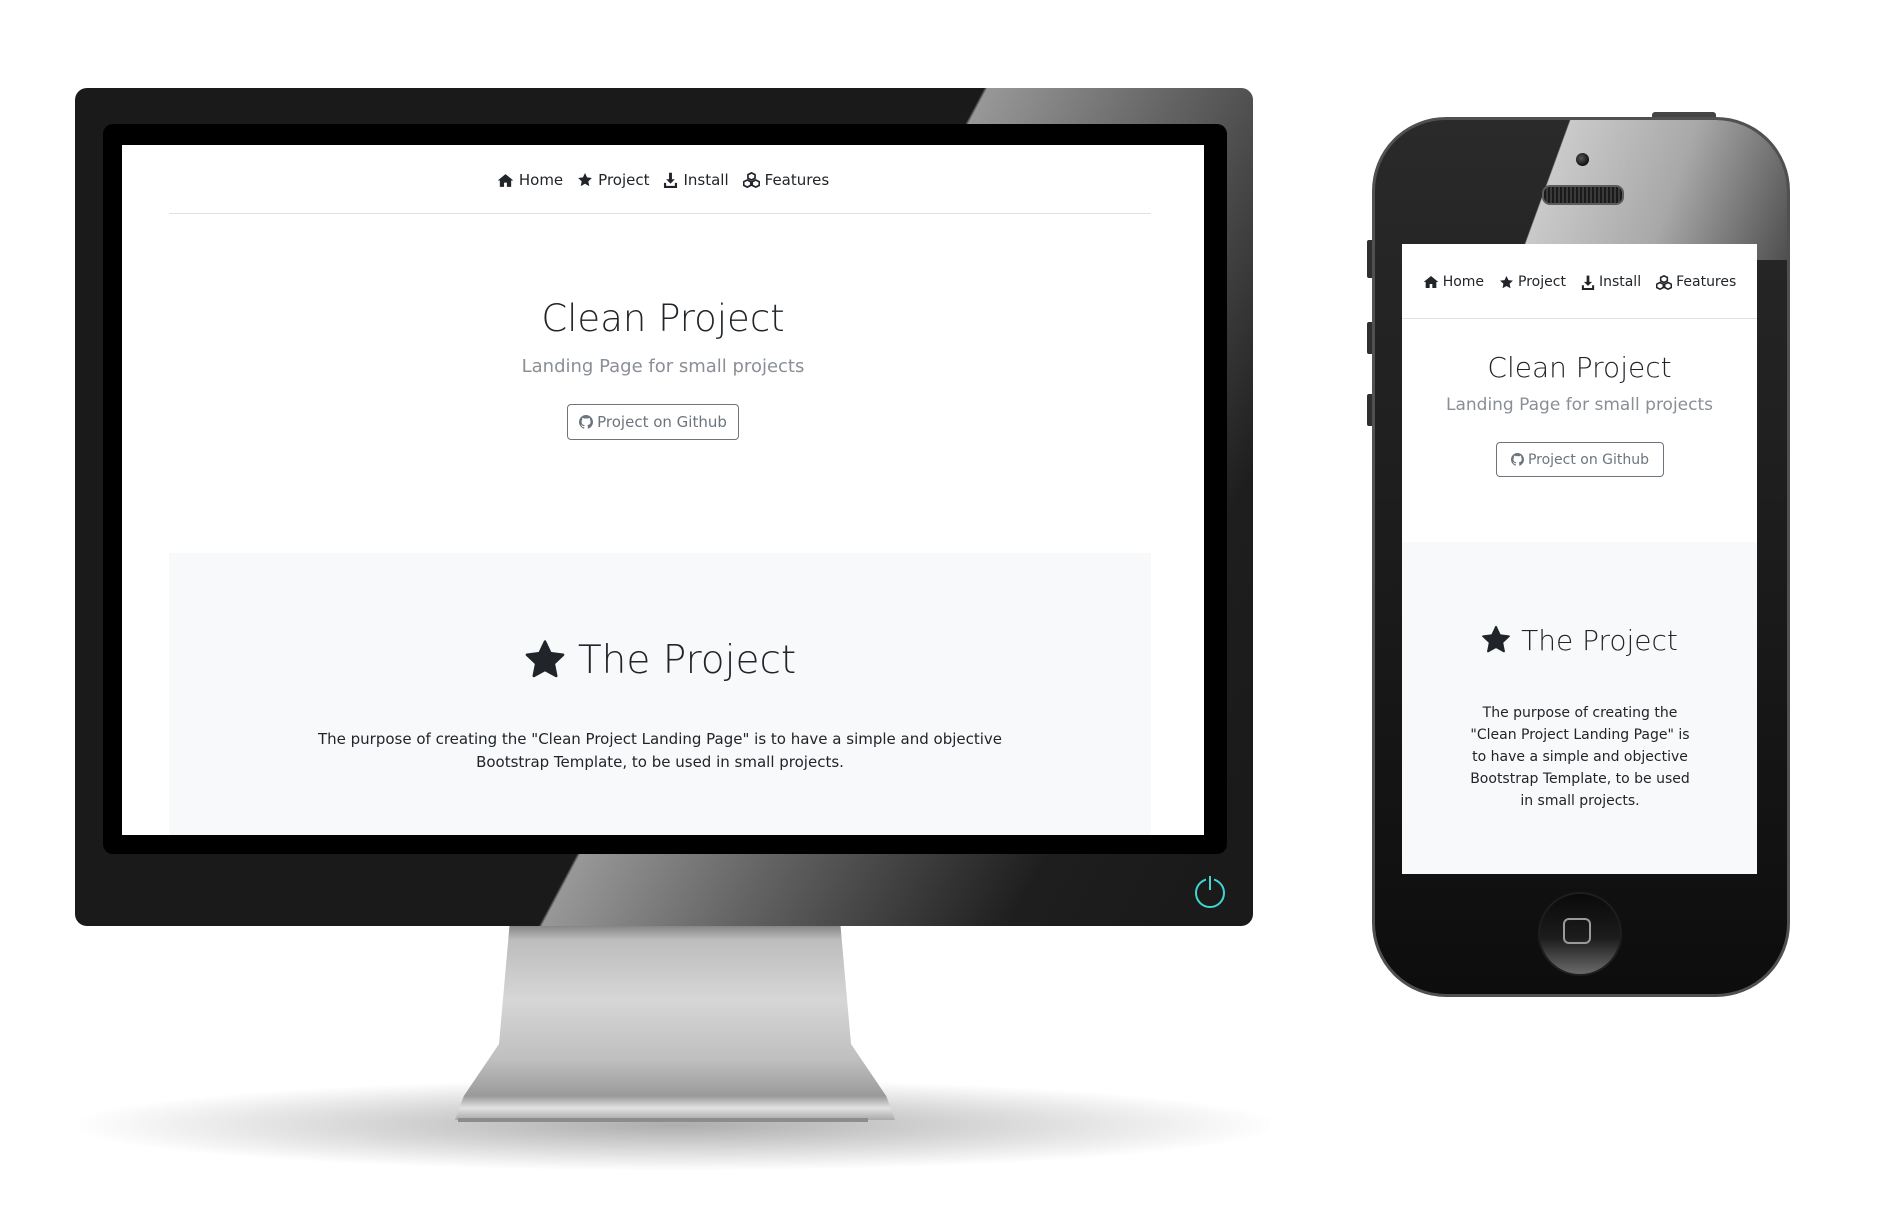 Image resolution: width=1878 pixels, height=1215 pixels. I want to click on desktop-navbar: Home Project Install Features, so click(663, 180).